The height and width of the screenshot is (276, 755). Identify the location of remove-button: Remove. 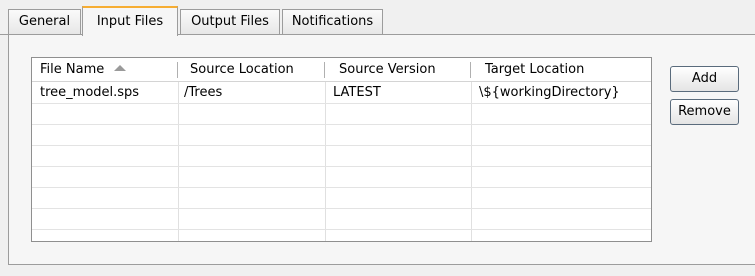
(704, 112).